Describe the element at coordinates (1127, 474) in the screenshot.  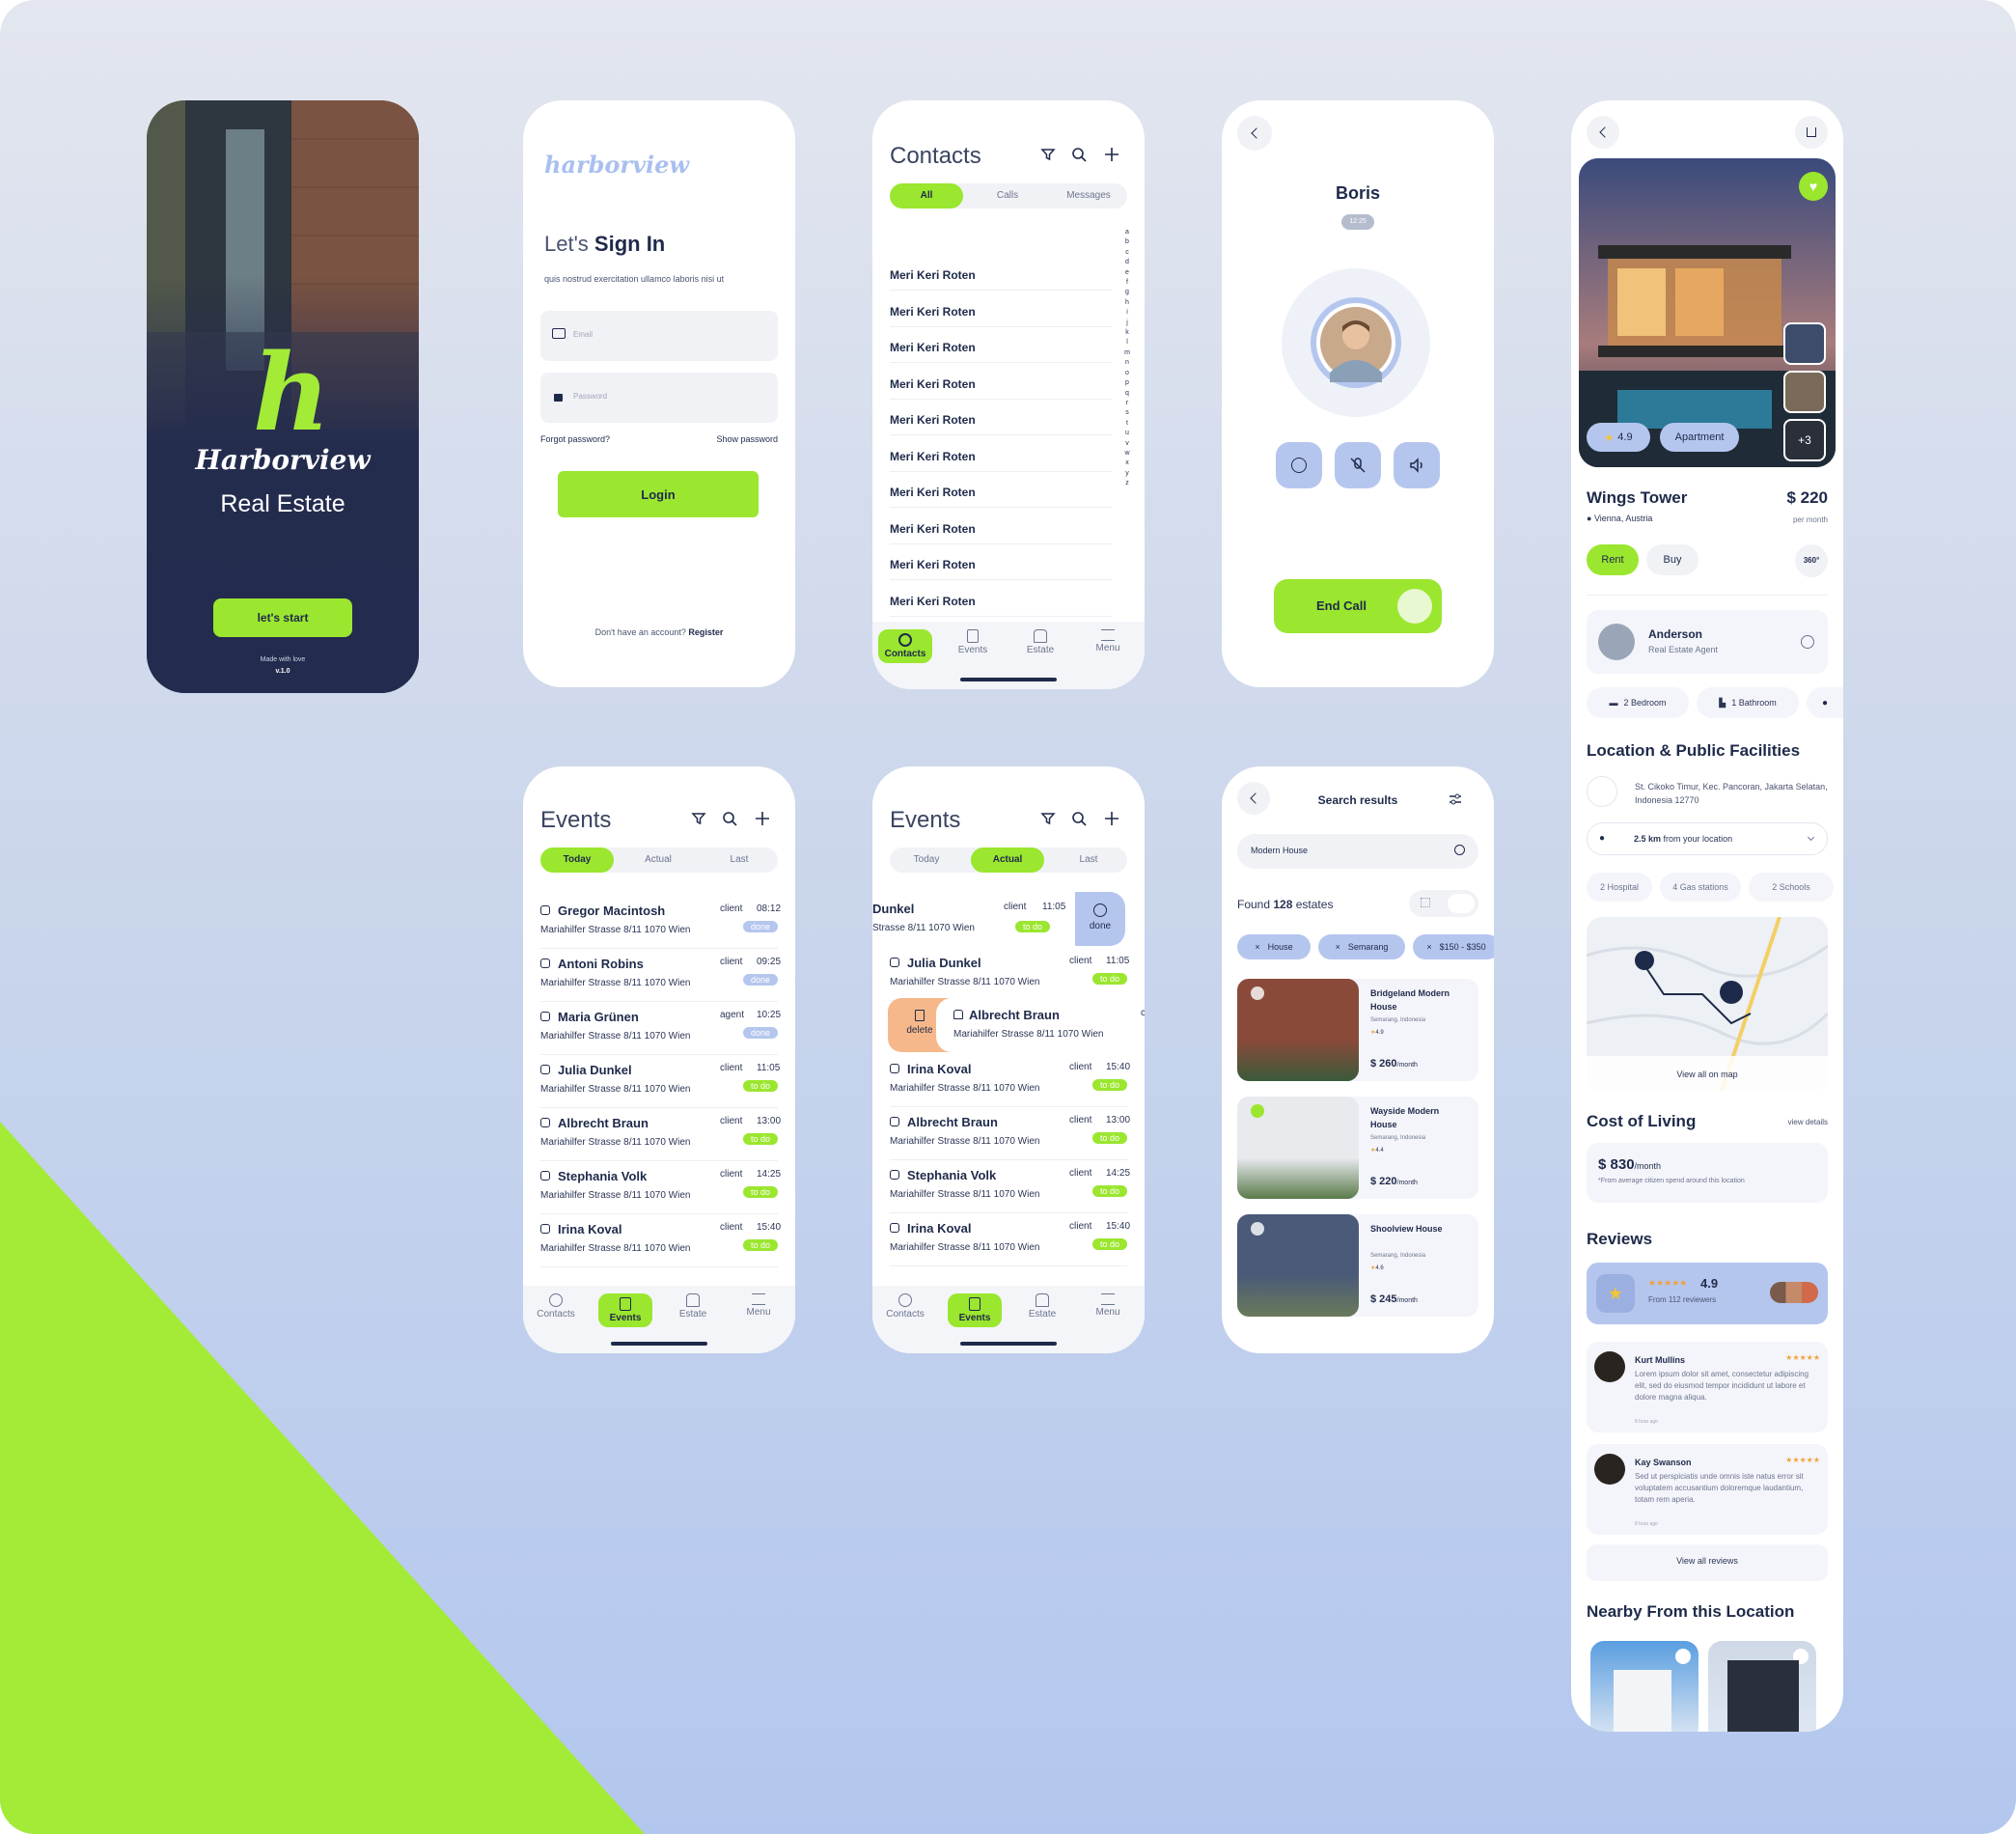
I see `alphabet-letter: y` at that location.